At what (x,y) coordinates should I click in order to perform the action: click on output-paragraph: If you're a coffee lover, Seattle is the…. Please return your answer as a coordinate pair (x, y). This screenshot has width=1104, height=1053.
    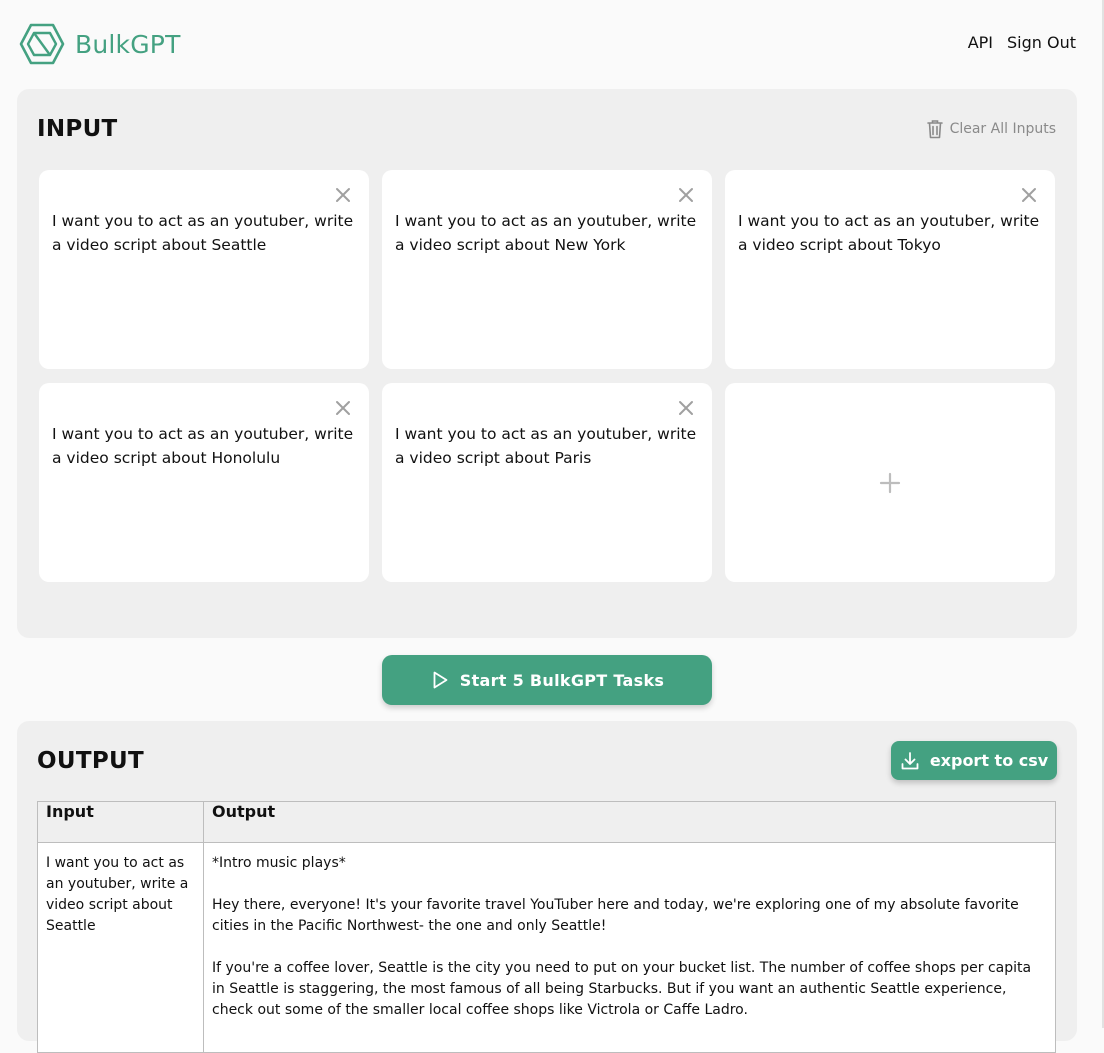
    Looking at the image, I should click on (622, 989).